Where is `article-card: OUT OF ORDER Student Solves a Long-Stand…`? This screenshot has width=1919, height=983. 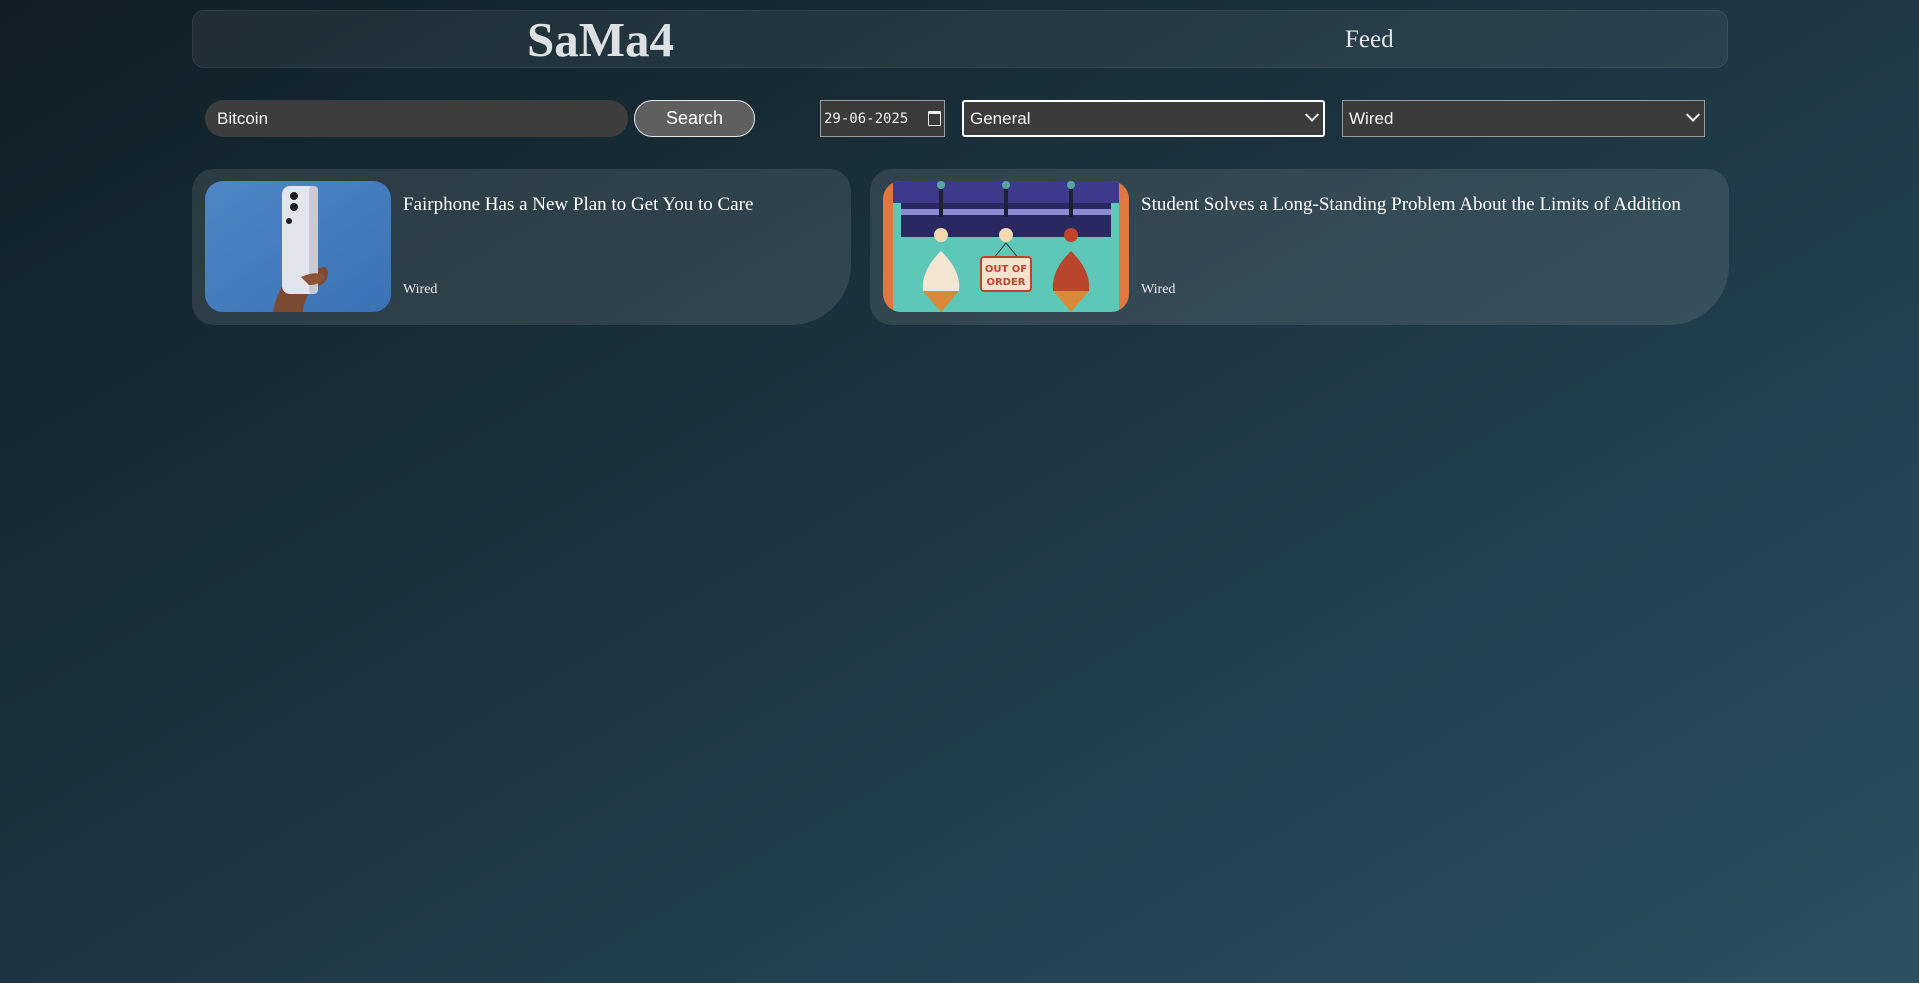
article-card: OUT OF ORDER Student Solves a Long-Stand… is located at coordinates (1299, 247).